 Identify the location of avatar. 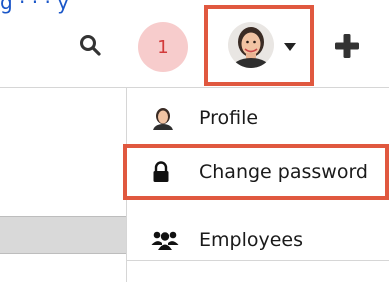
(251, 45).